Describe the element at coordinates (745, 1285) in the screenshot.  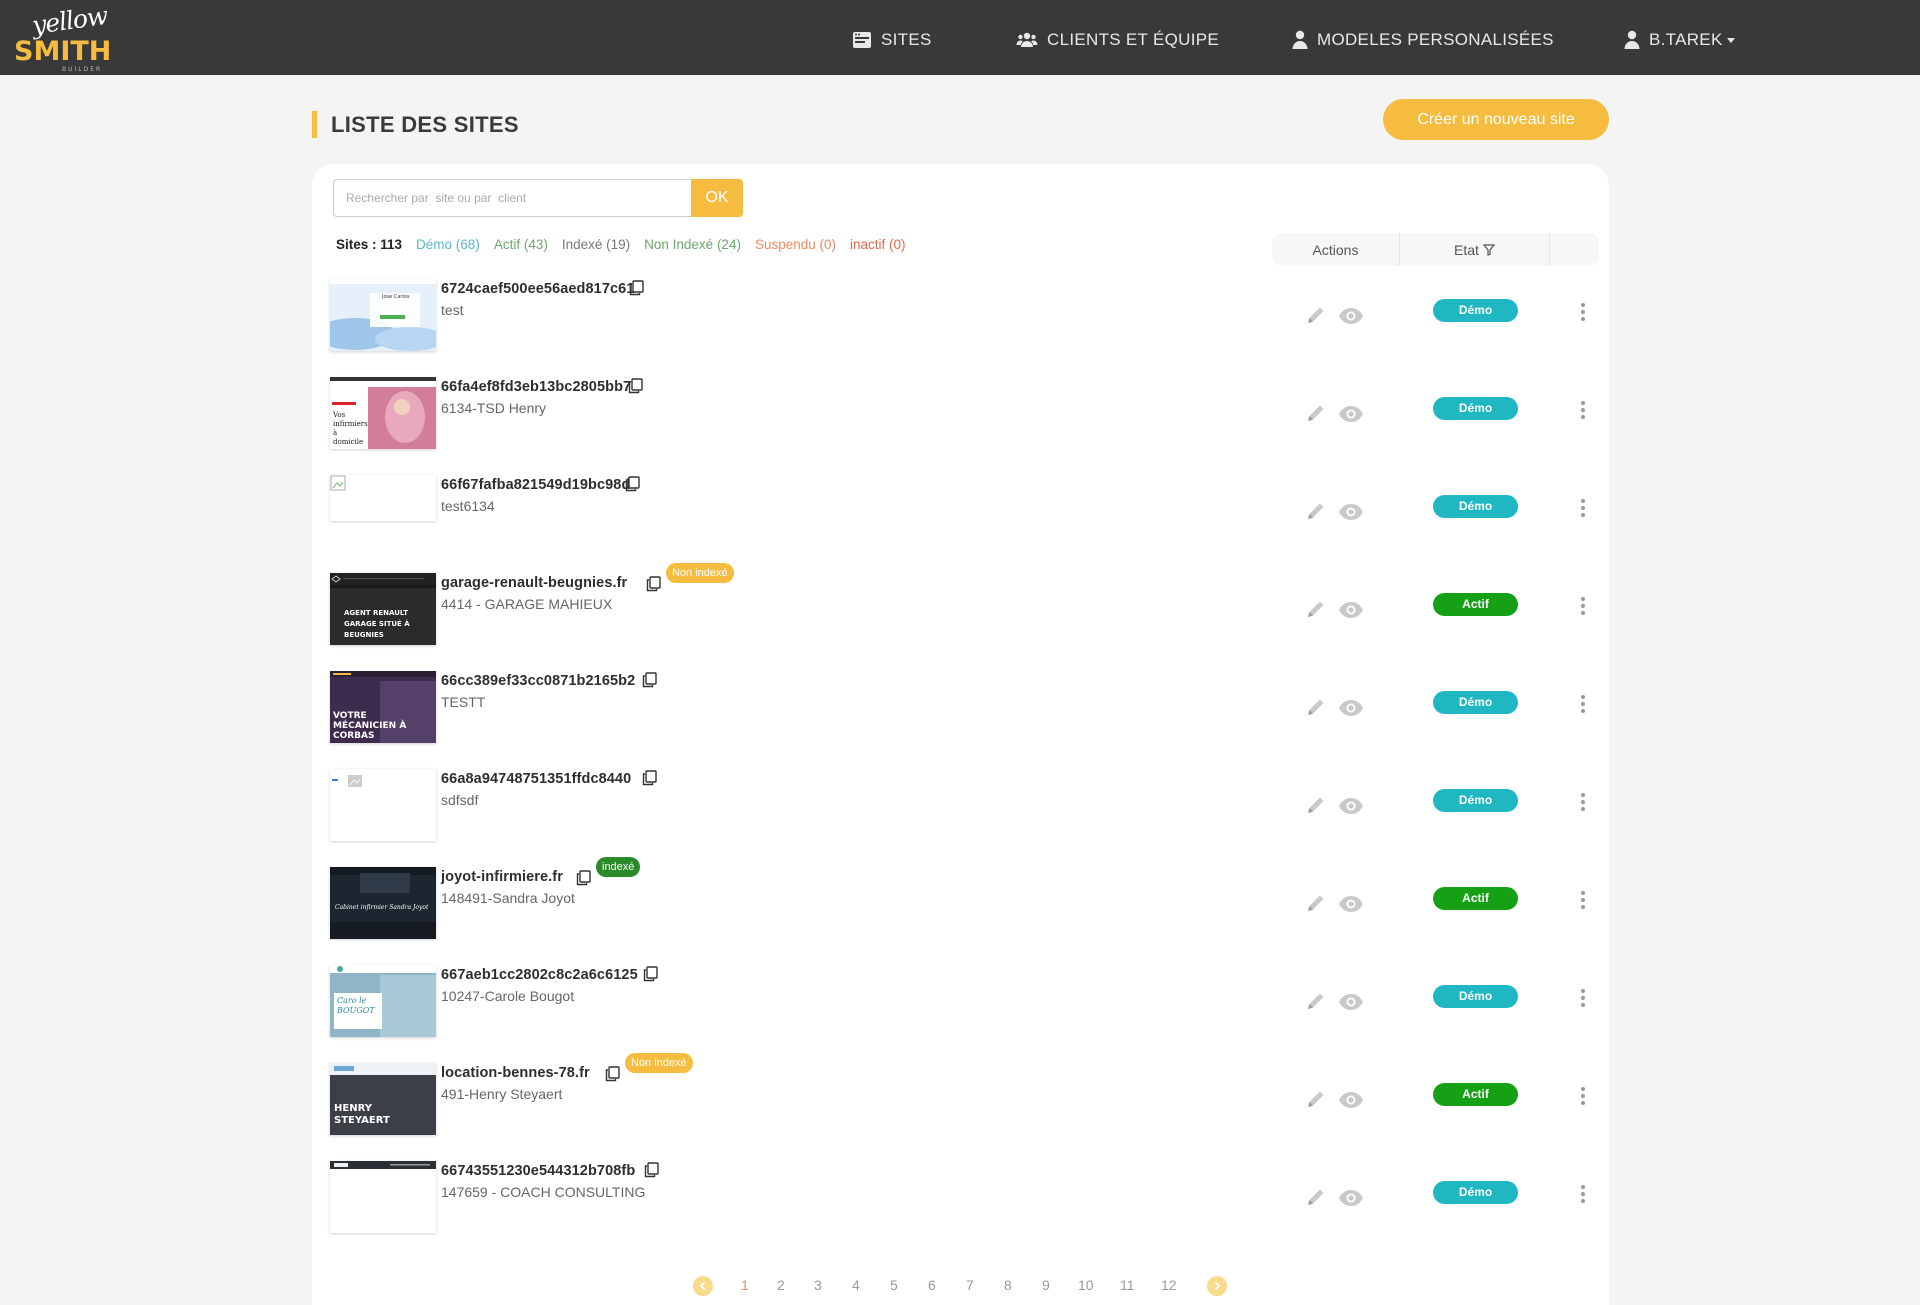
I see `page-link: 1` at that location.